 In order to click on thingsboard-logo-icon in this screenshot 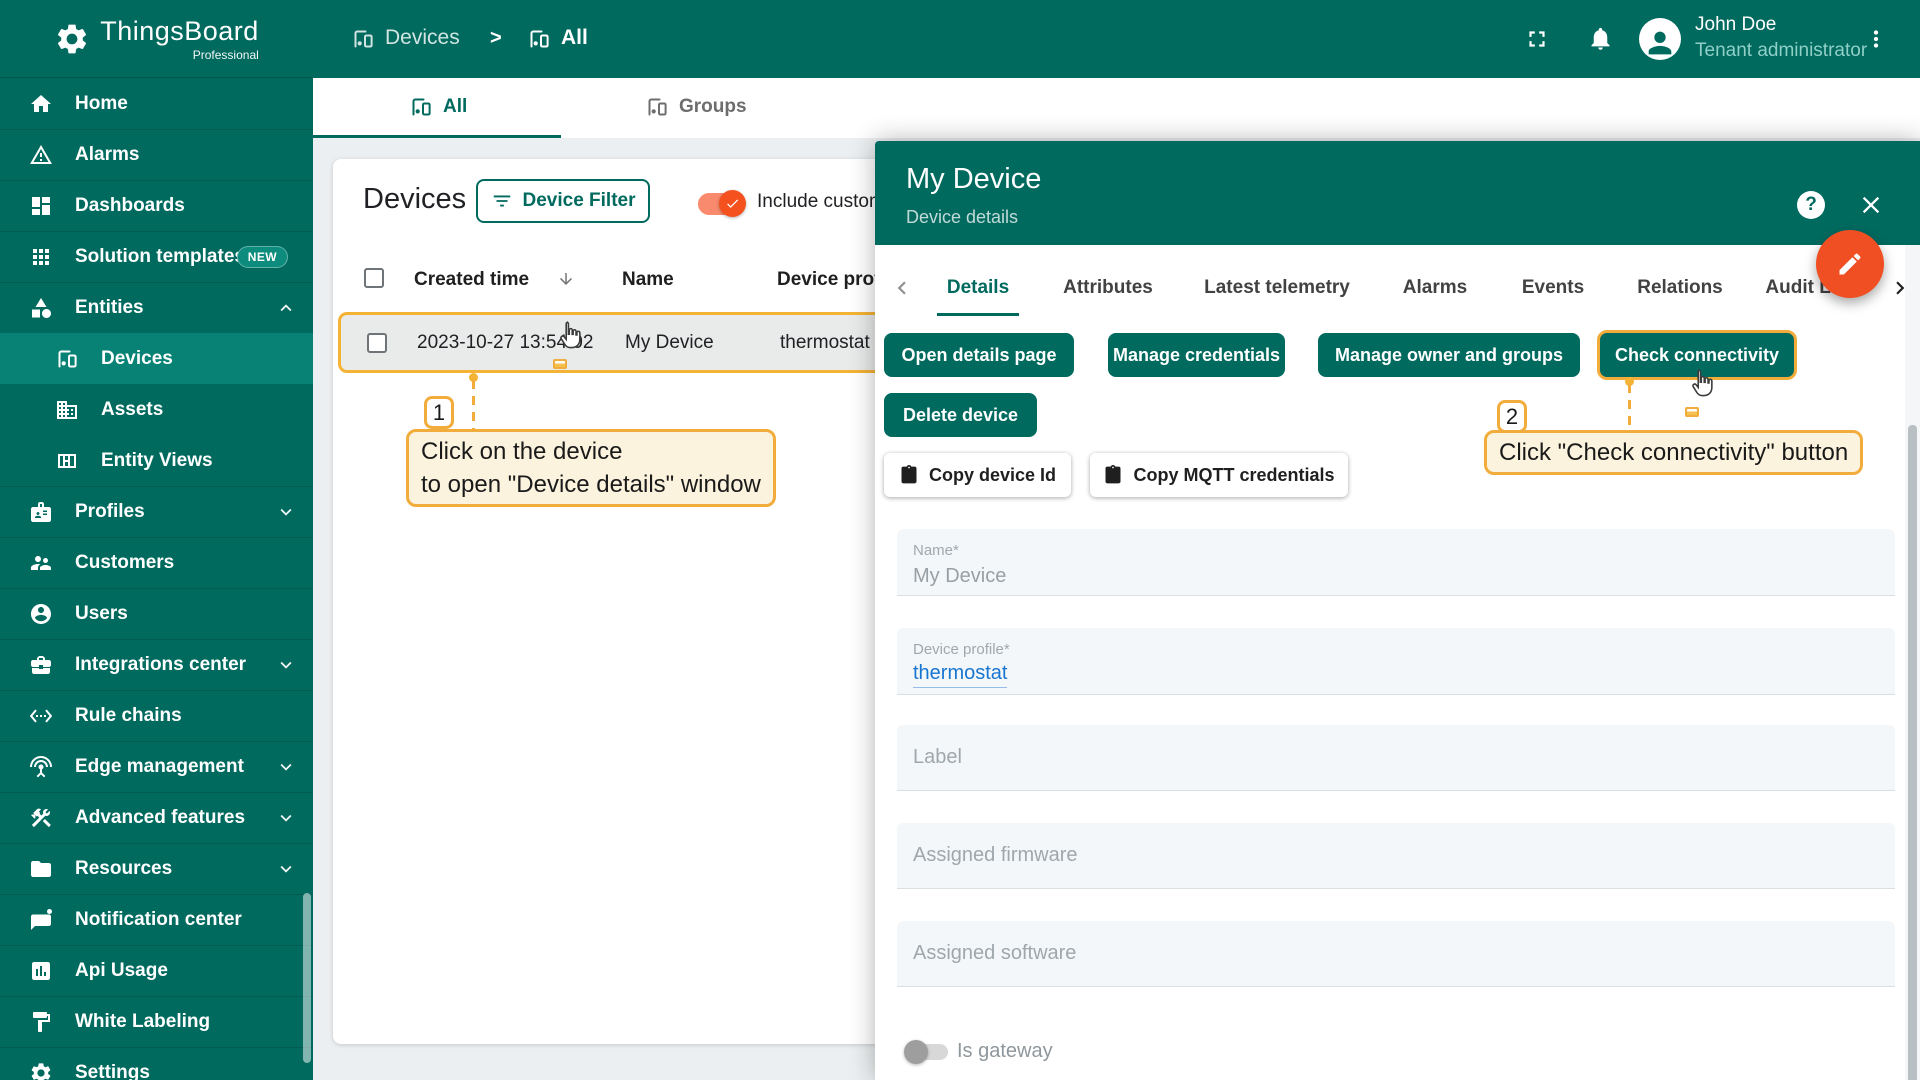, I will do `click(72, 38)`.